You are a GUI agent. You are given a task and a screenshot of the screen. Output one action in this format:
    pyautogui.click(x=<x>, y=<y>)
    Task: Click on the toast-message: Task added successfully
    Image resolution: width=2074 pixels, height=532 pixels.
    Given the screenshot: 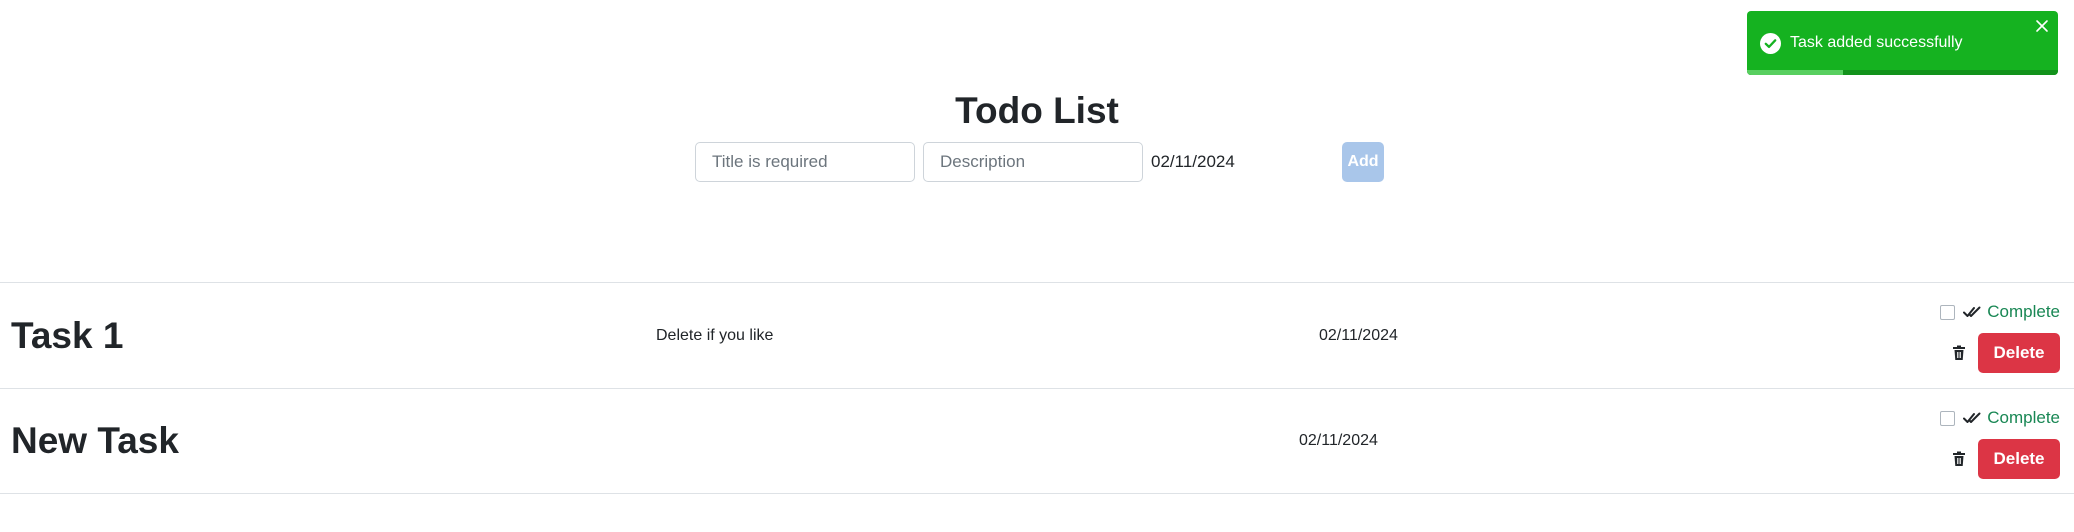 What is the action you would take?
    pyautogui.click(x=1876, y=42)
    